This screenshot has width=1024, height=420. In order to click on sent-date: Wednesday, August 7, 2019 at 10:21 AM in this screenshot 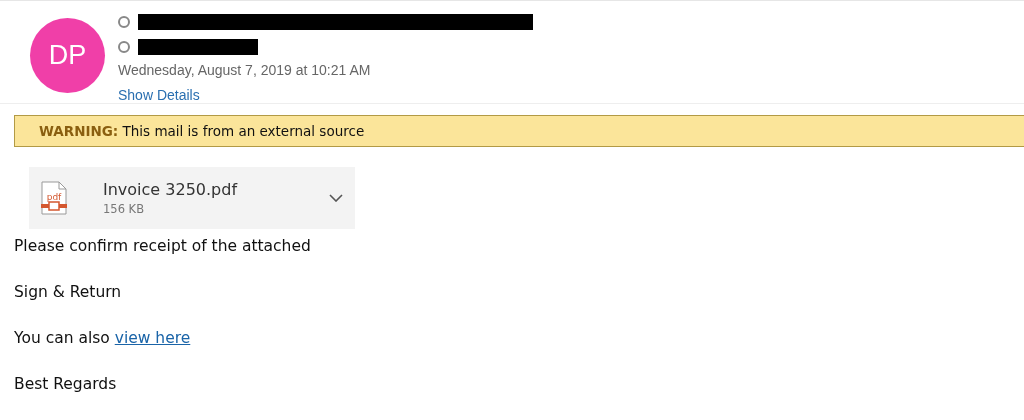, I will do `click(245, 70)`.